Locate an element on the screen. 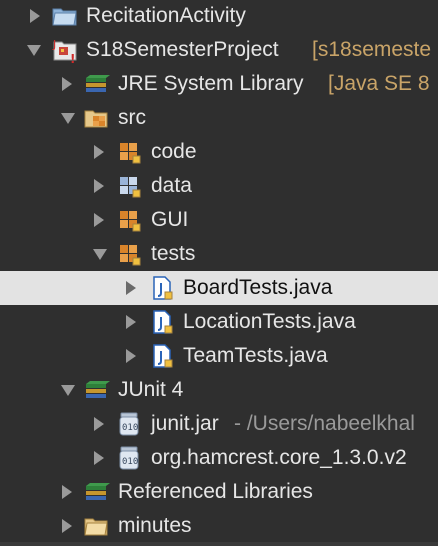  tree-item-label: Referenced Libraries is located at coordinates (215, 491).